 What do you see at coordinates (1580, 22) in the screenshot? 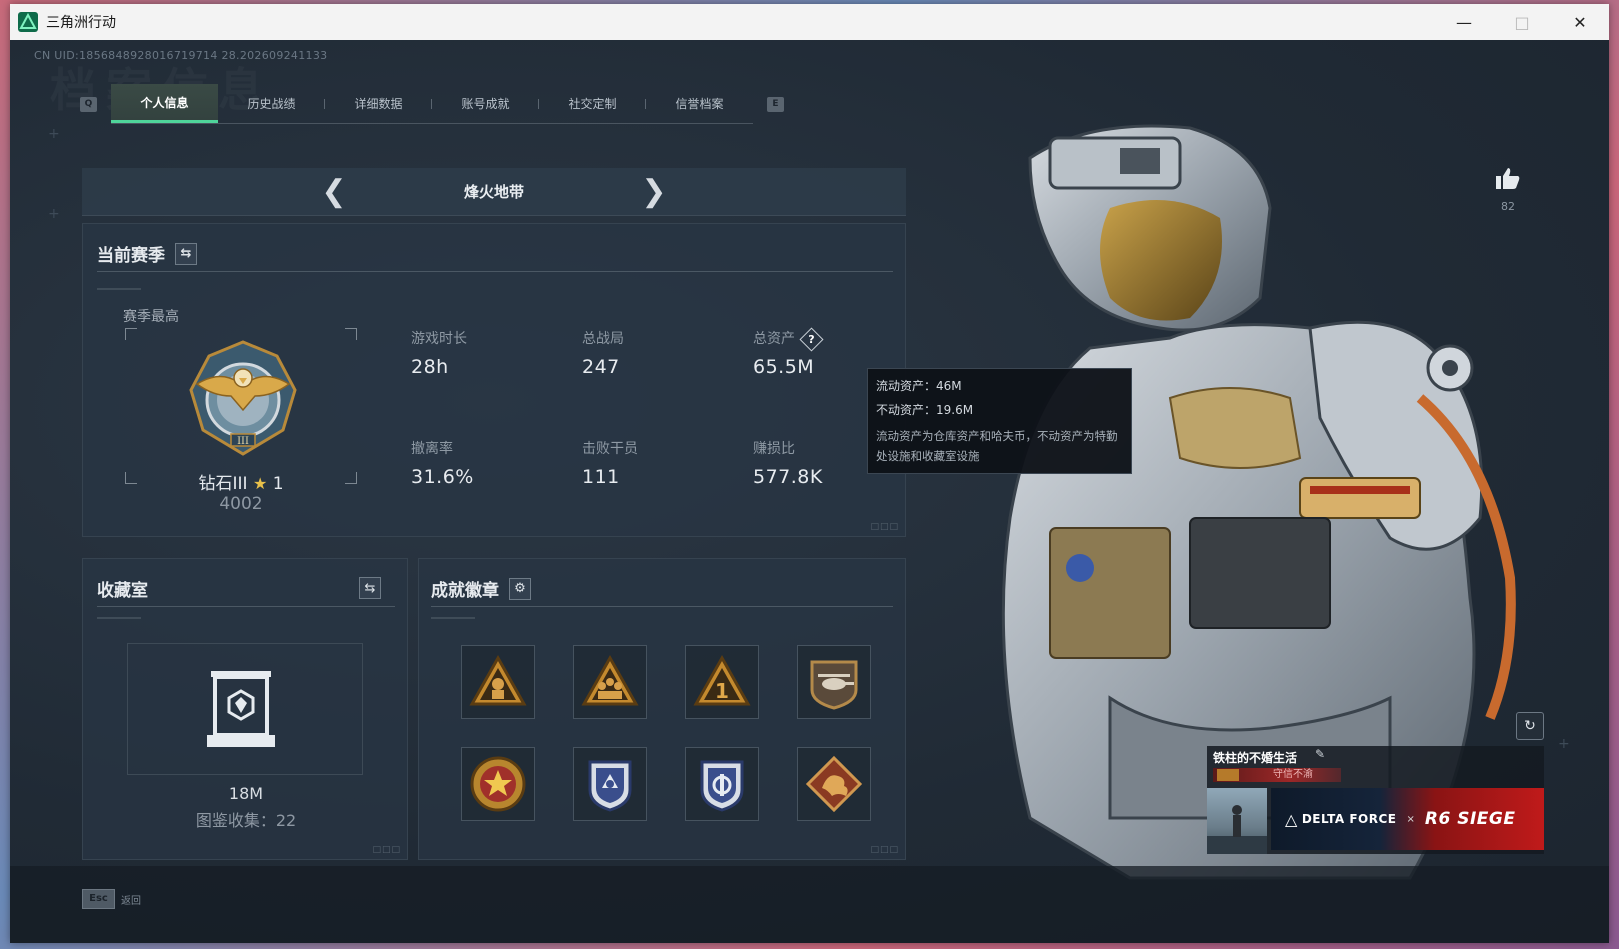
I see `close-button: ✕` at bounding box center [1580, 22].